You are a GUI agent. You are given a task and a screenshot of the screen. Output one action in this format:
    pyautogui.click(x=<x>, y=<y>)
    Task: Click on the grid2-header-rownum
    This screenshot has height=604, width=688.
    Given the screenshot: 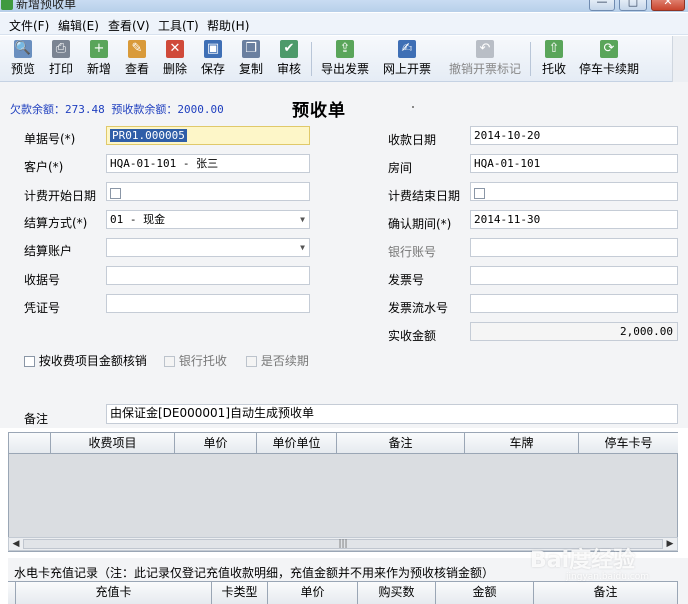 What is the action you would take?
    pyautogui.click(x=12, y=592)
    